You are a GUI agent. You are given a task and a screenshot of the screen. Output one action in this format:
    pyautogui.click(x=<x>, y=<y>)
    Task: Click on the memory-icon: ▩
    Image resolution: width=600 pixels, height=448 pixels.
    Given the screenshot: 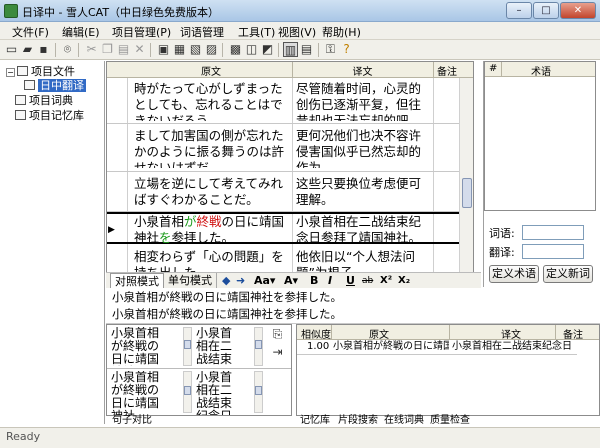 What is the action you would take?
    pyautogui.click(x=235, y=49)
    